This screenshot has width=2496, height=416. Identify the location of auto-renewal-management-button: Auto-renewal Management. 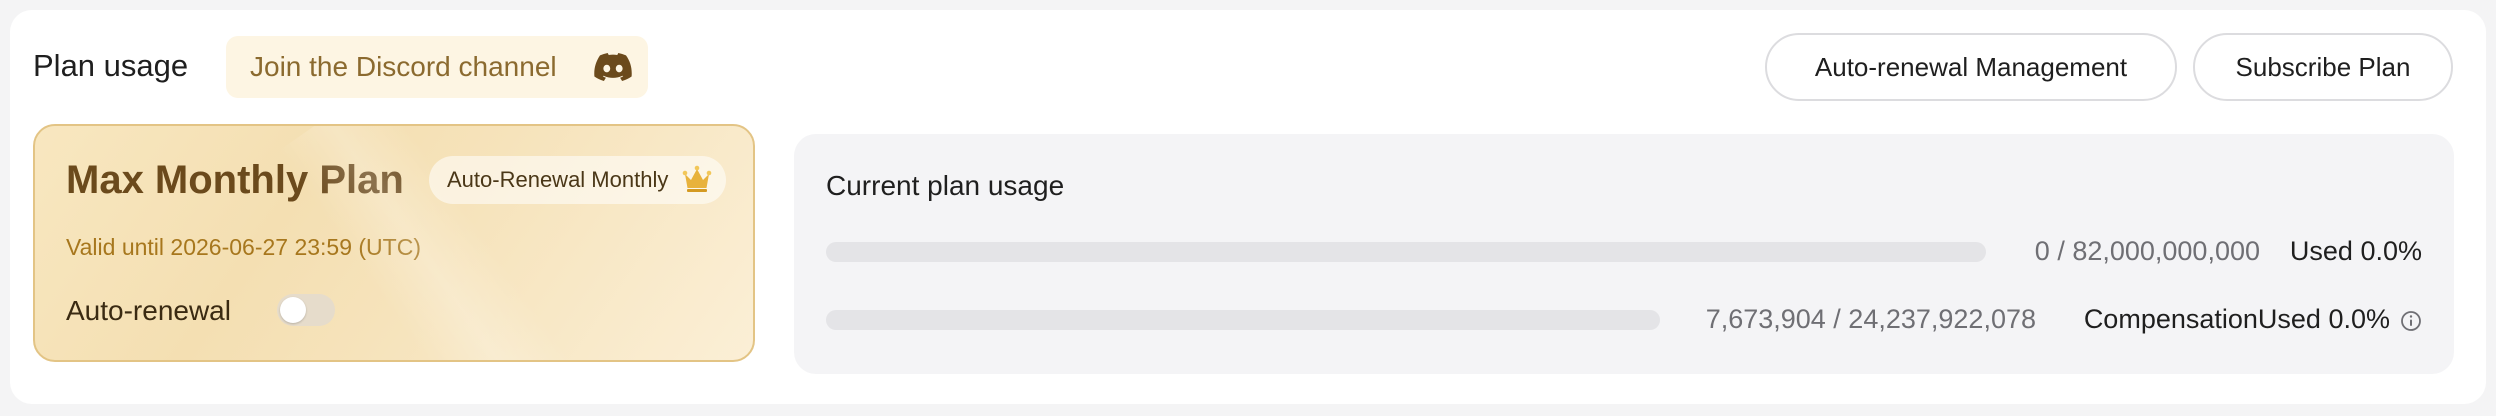
(1971, 67).